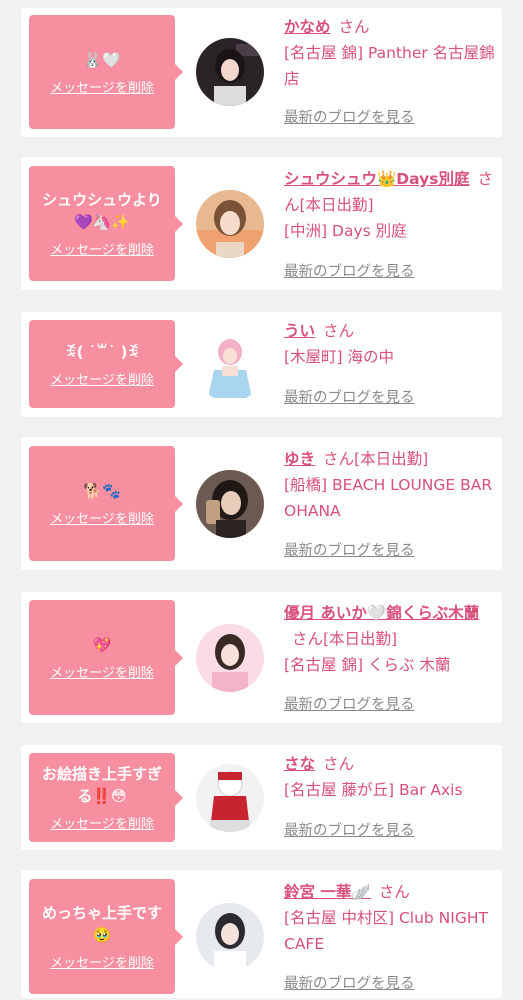 This screenshot has height=1000, width=523. What do you see at coordinates (102, 491) in the screenshot?
I see `message-text: 🐕🐾` at bounding box center [102, 491].